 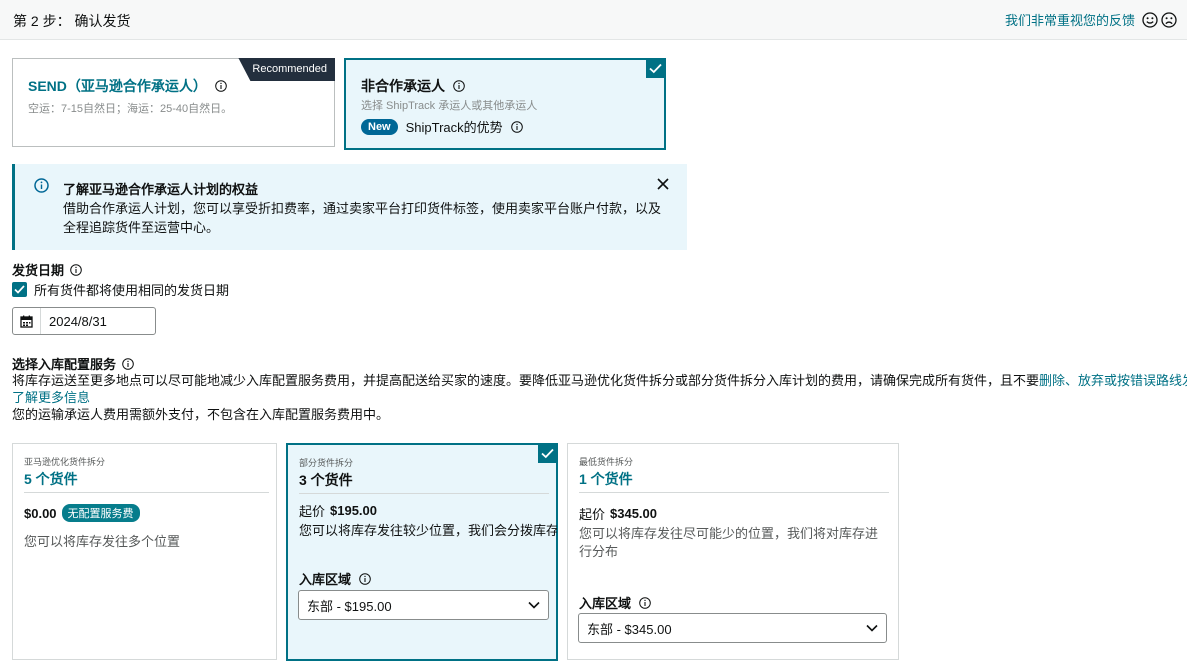 I want to click on ship-date-field: 2024/8/31, so click(x=84, y=321).